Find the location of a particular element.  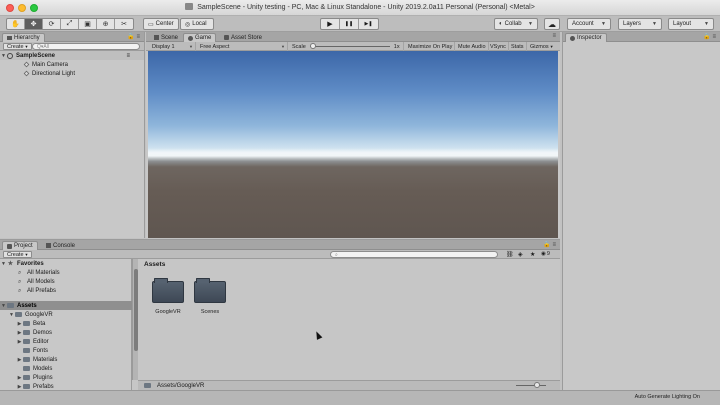

account-dropdown: Account ▼ is located at coordinates (589, 24).